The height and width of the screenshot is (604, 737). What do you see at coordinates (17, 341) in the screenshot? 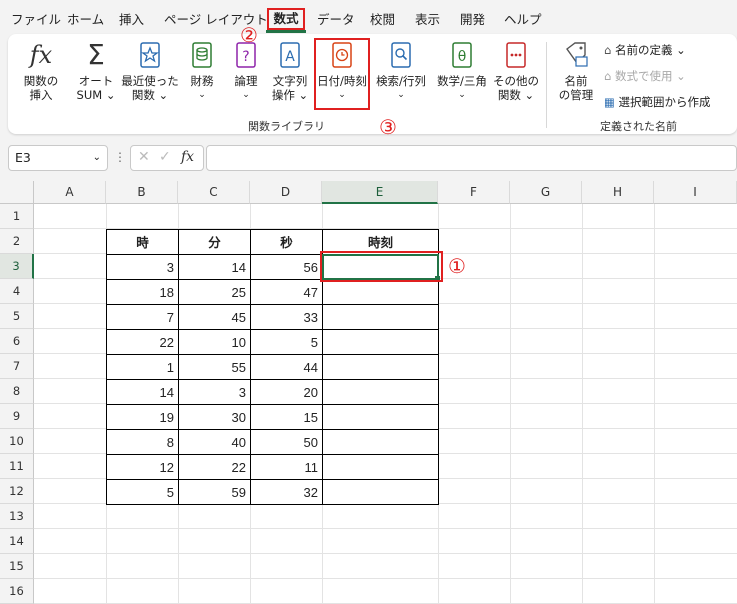
I see `row-header-6: 6` at bounding box center [17, 341].